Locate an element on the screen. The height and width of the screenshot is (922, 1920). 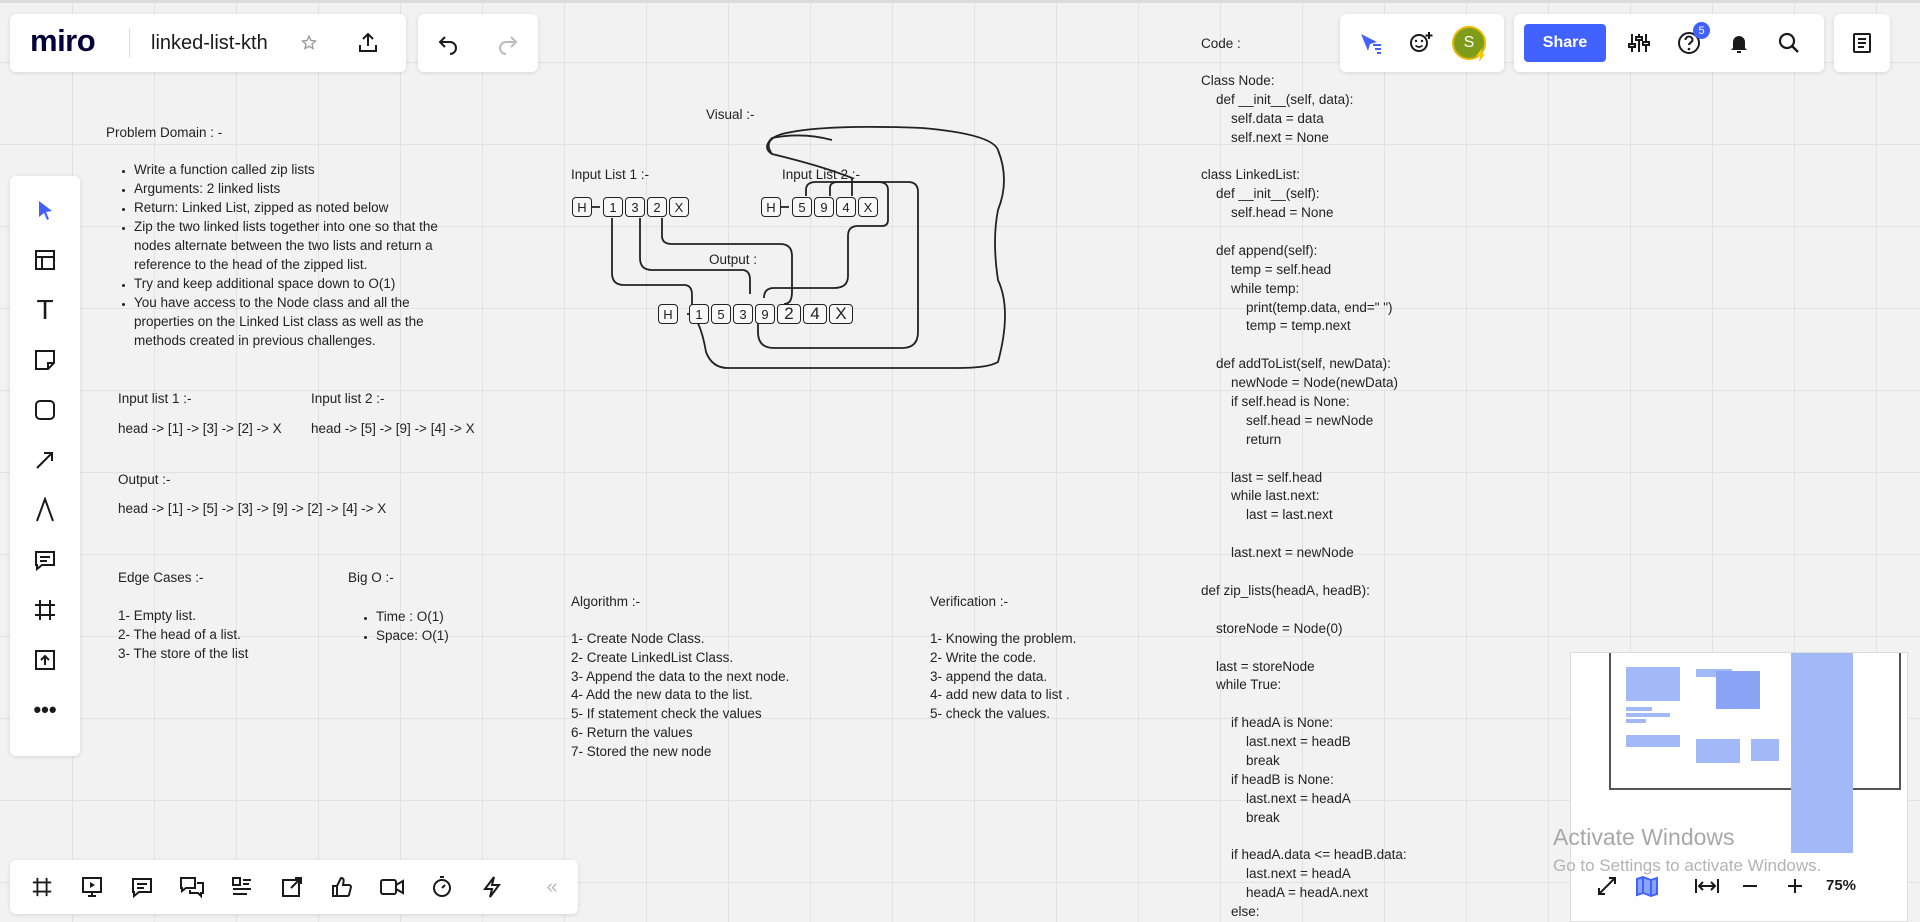
input-list-2-label: Input list 2 :- is located at coordinates (348, 398).